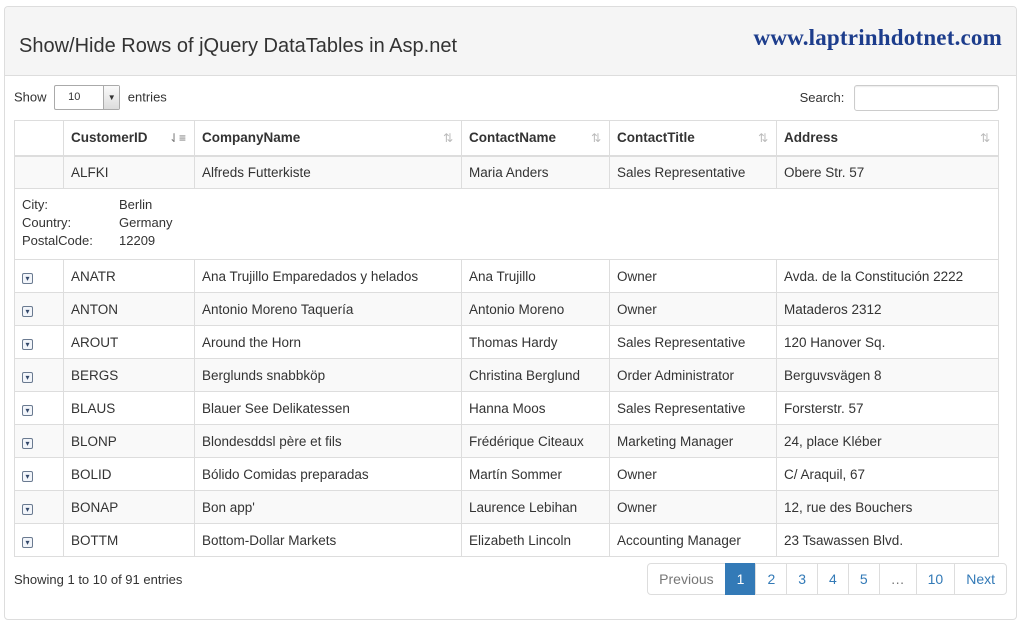 The image size is (1021, 623). I want to click on cell-companyname: Antonio Moreno Taquería, so click(328, 309).